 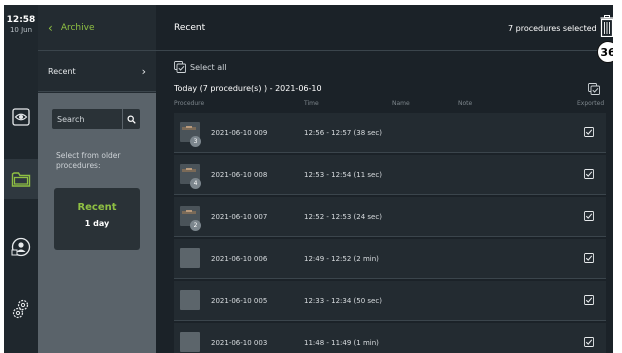 I want to click on time-cell: 12:49 - 12:52 (2 min), so click(x=341, y=259).